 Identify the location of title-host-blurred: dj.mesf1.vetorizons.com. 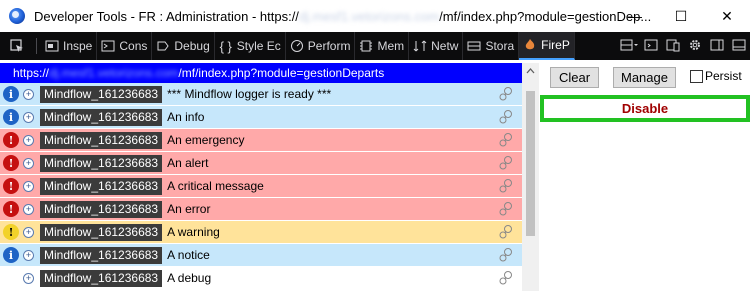
(369, 16).